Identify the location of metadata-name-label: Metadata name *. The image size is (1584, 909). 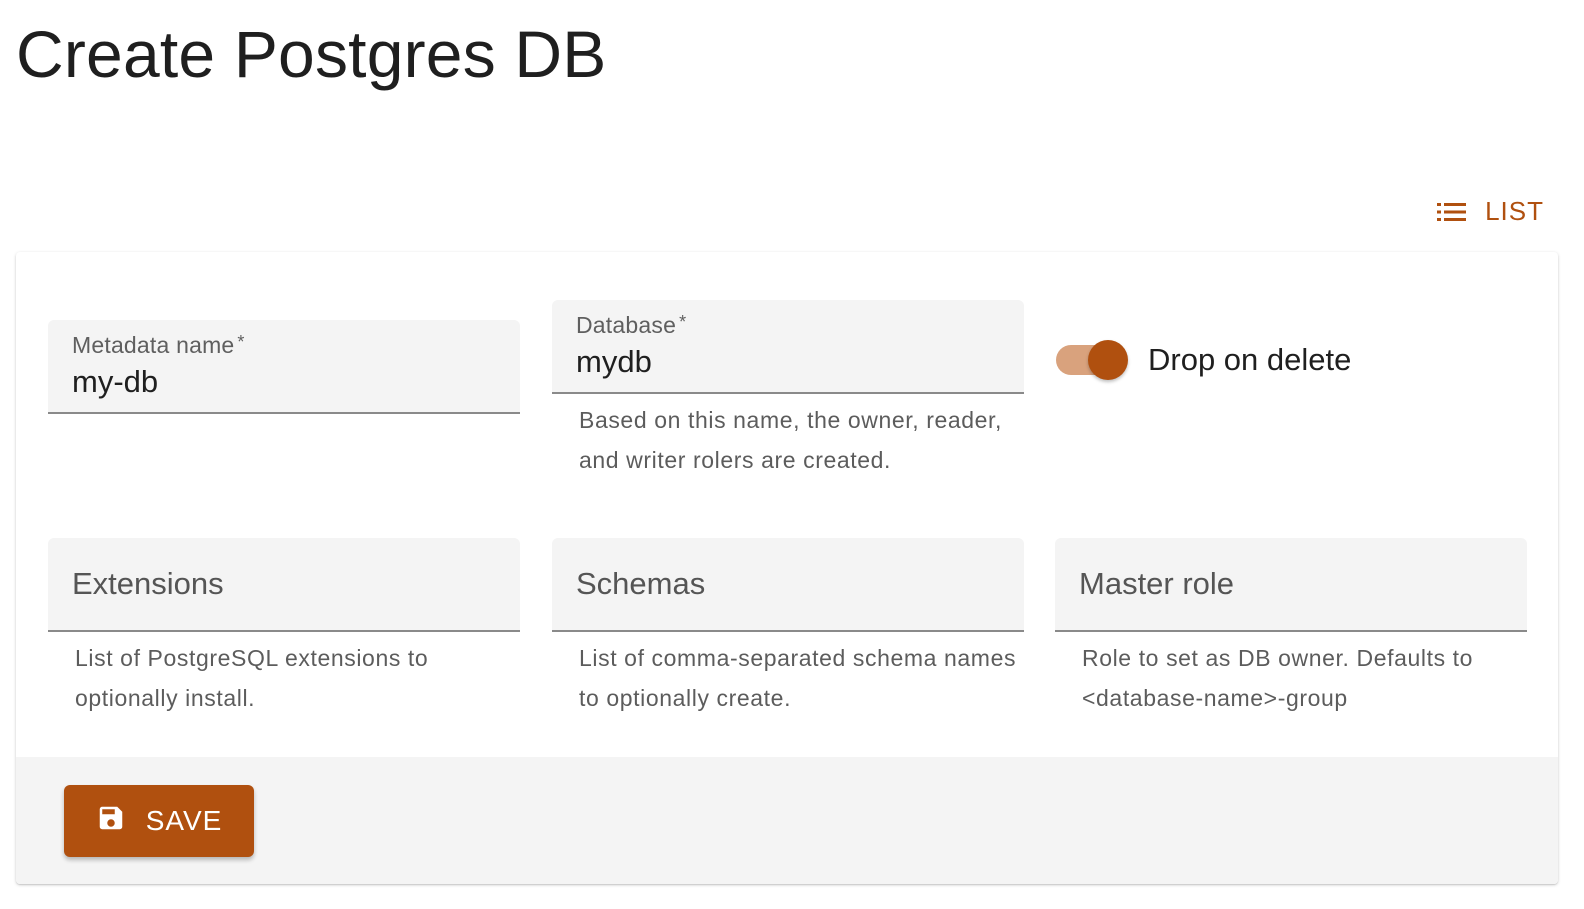
(158, 345).